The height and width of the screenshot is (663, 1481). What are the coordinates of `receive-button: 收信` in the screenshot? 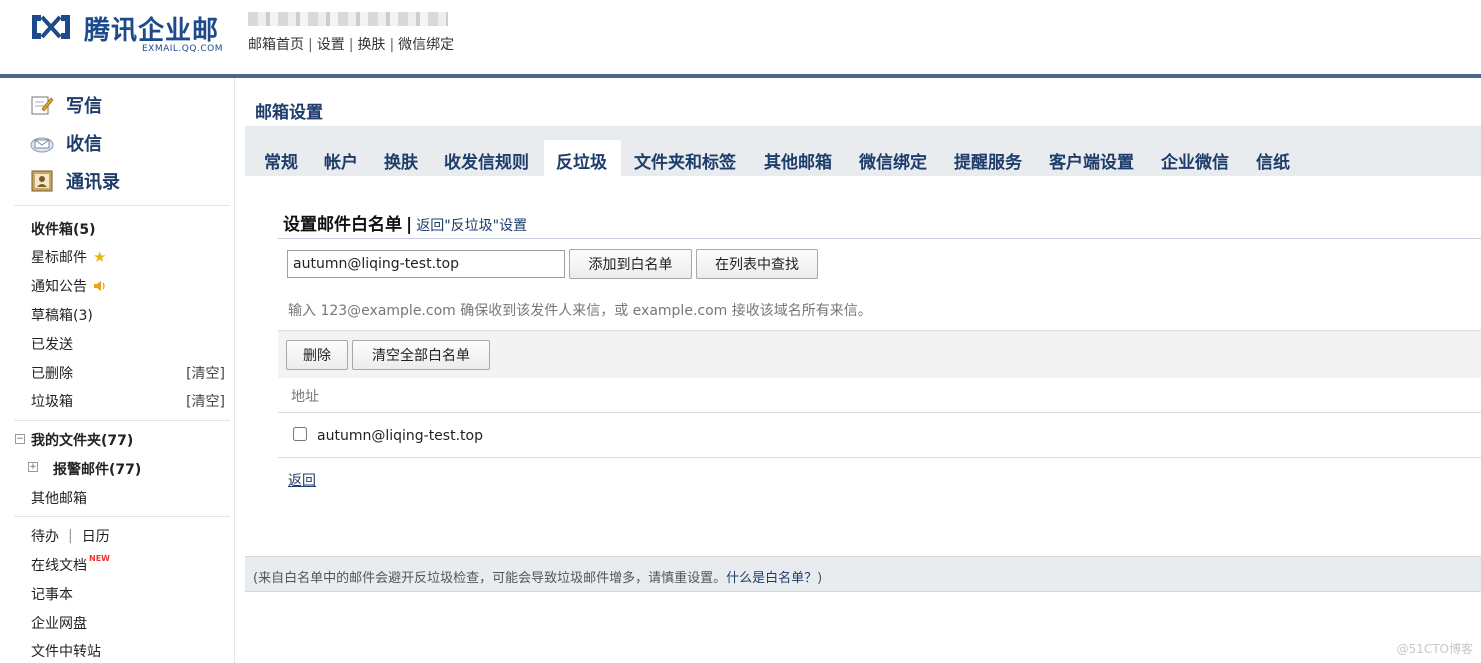 It's located at (66, 143).